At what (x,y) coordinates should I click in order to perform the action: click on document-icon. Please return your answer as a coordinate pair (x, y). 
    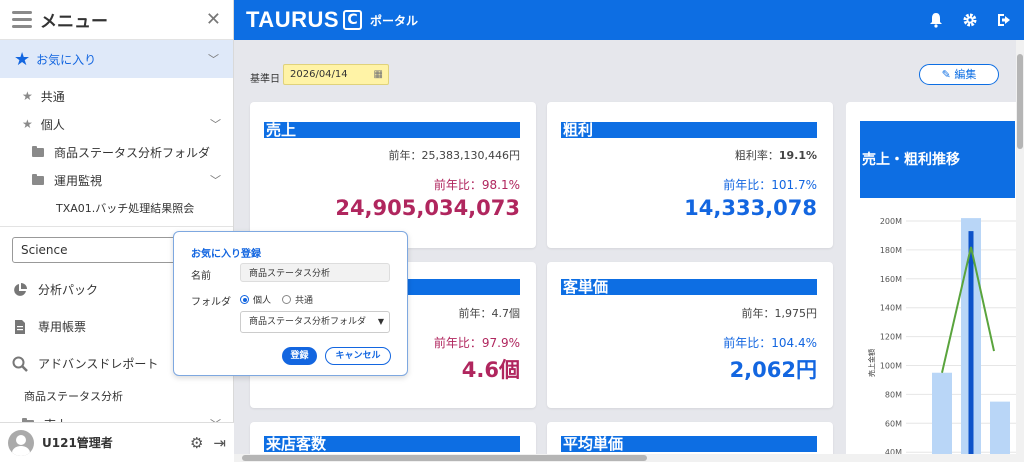
    Looking at the image, I should click on (20, 326).